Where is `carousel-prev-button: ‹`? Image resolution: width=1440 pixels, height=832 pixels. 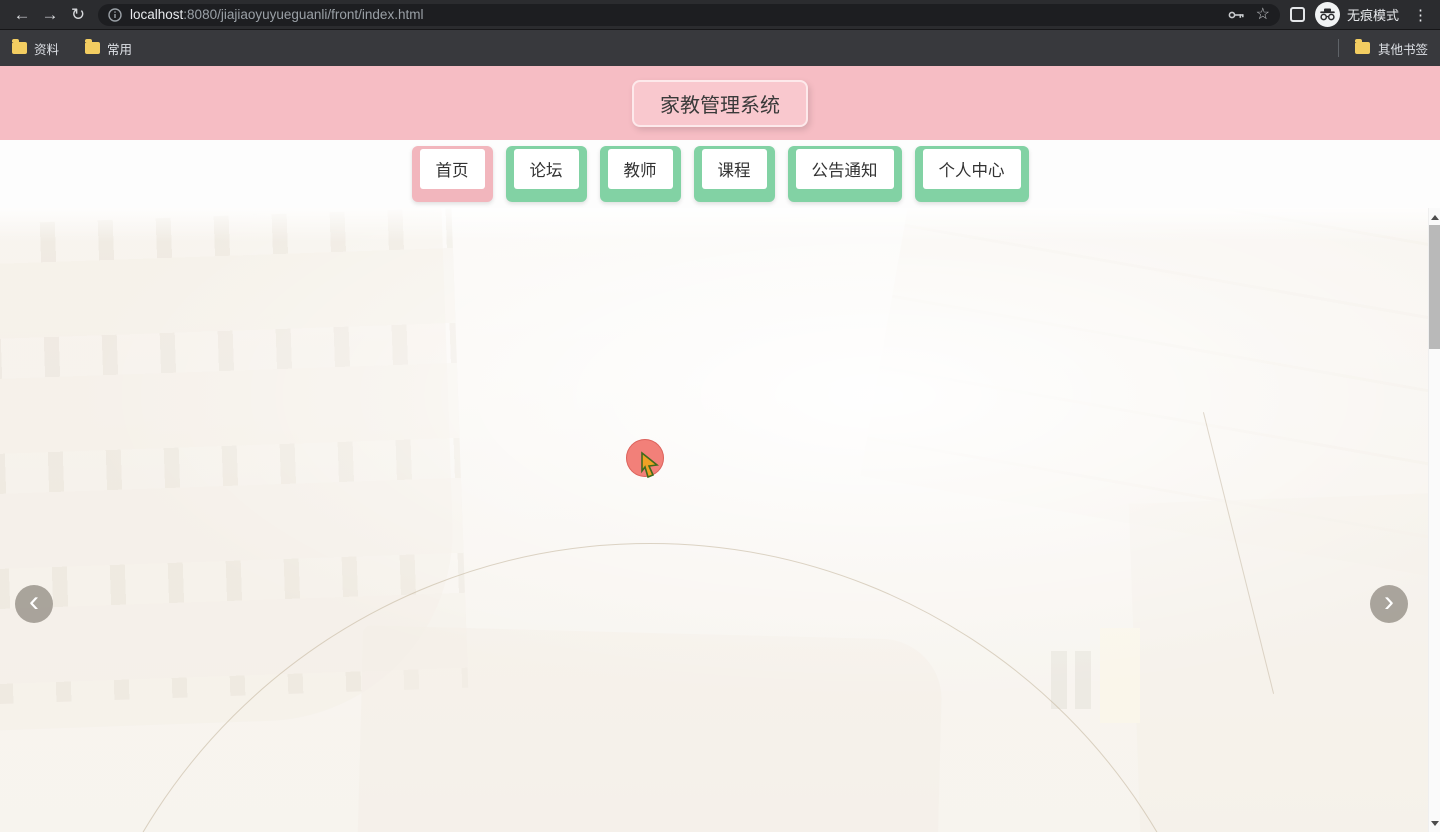
carousel-prev-button: ‹ is located at coordinates (34, 604).